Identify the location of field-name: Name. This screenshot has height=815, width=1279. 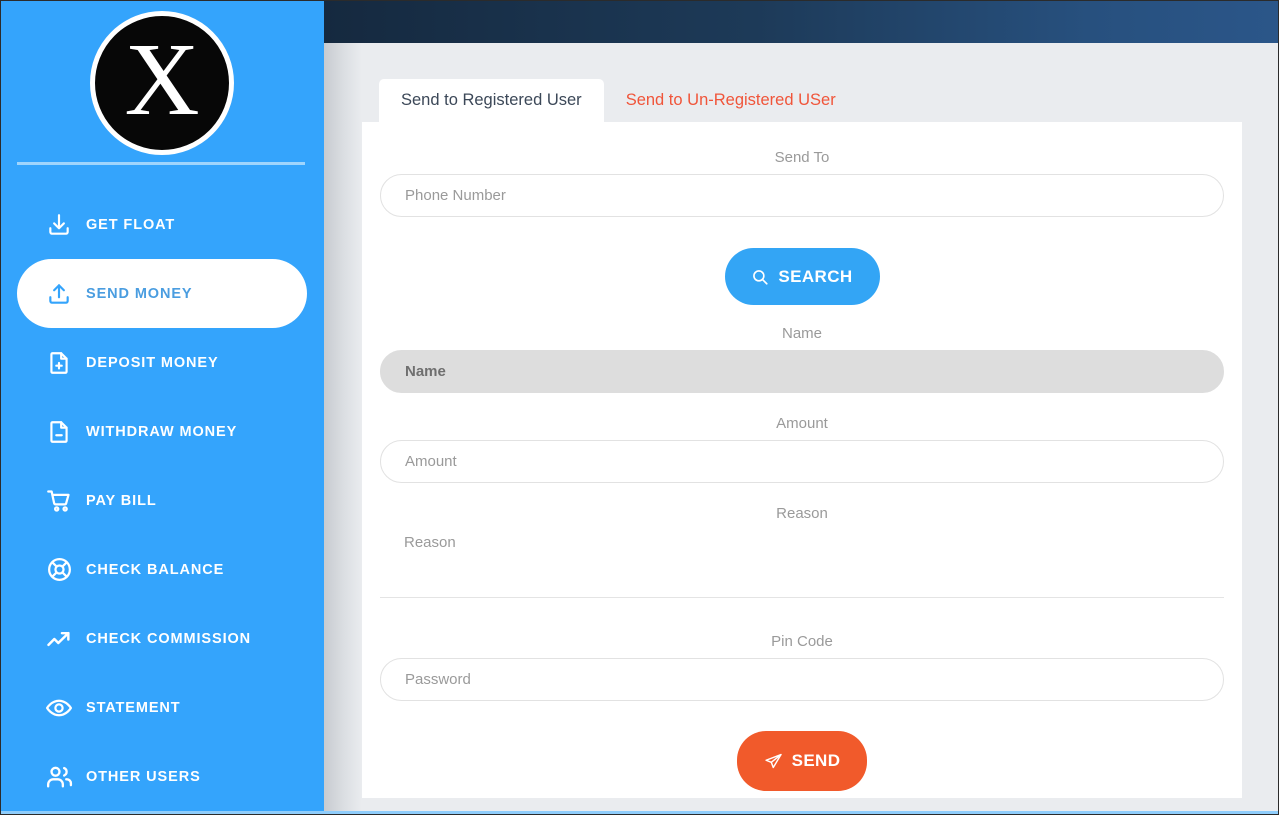
(802, 359).